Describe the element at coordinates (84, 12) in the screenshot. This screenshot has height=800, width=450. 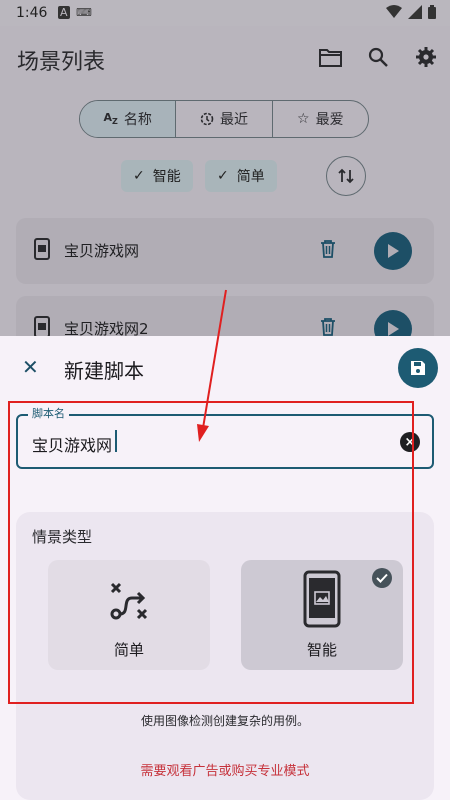
I see `keyboard-icon: ⌨` at that location.